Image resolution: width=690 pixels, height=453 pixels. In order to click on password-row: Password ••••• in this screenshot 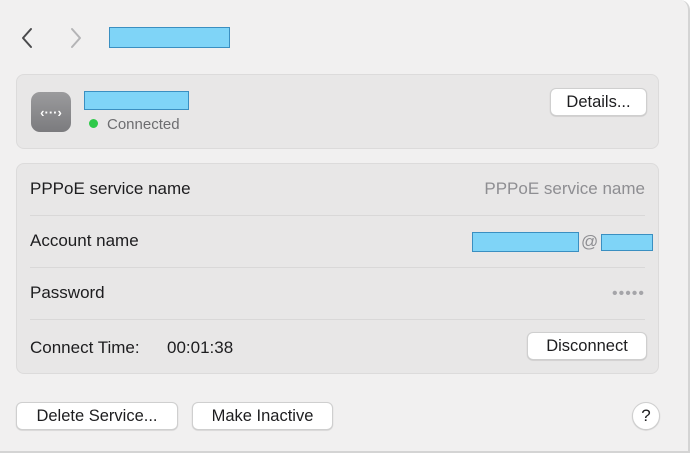, I will do `click(337, 294)`.